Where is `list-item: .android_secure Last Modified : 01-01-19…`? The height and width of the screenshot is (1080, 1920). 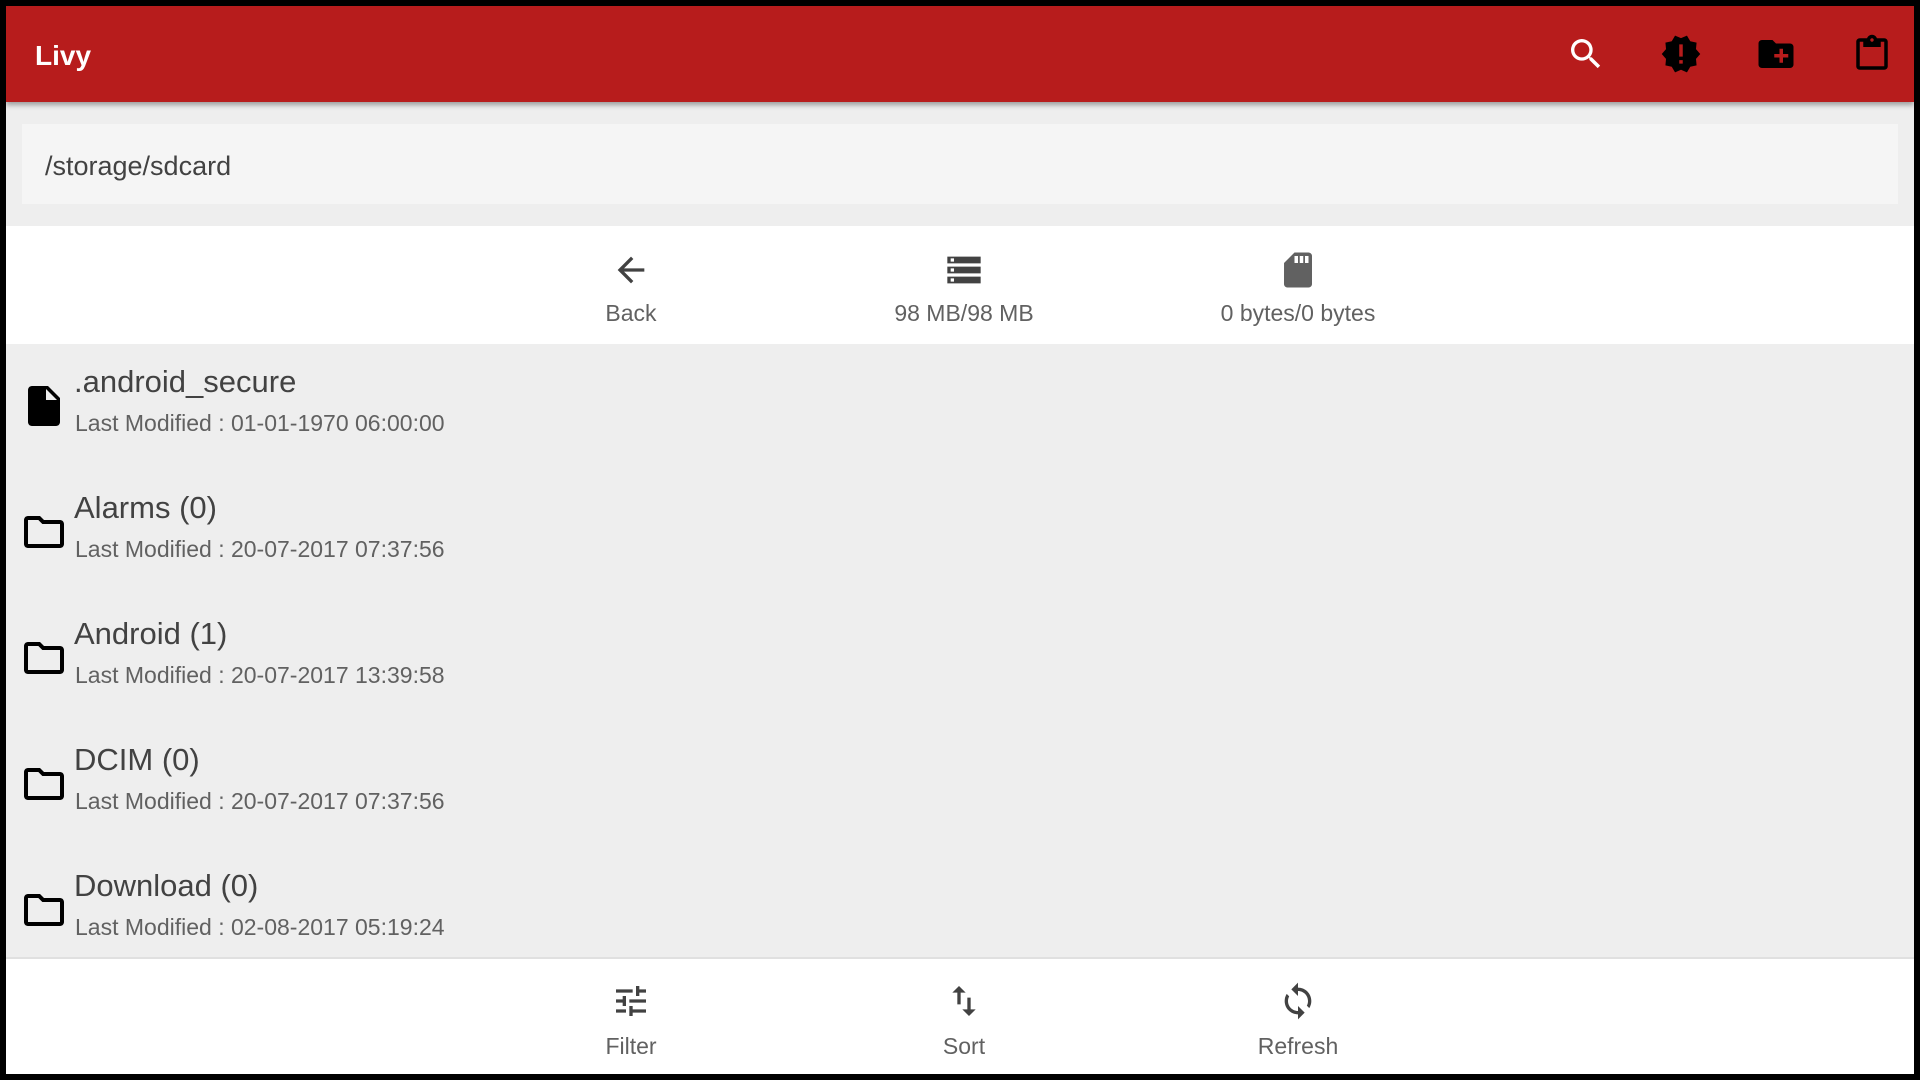 list-item: .android_secure Last Modified : 01-01-19… is located at coordinates (960, 407).